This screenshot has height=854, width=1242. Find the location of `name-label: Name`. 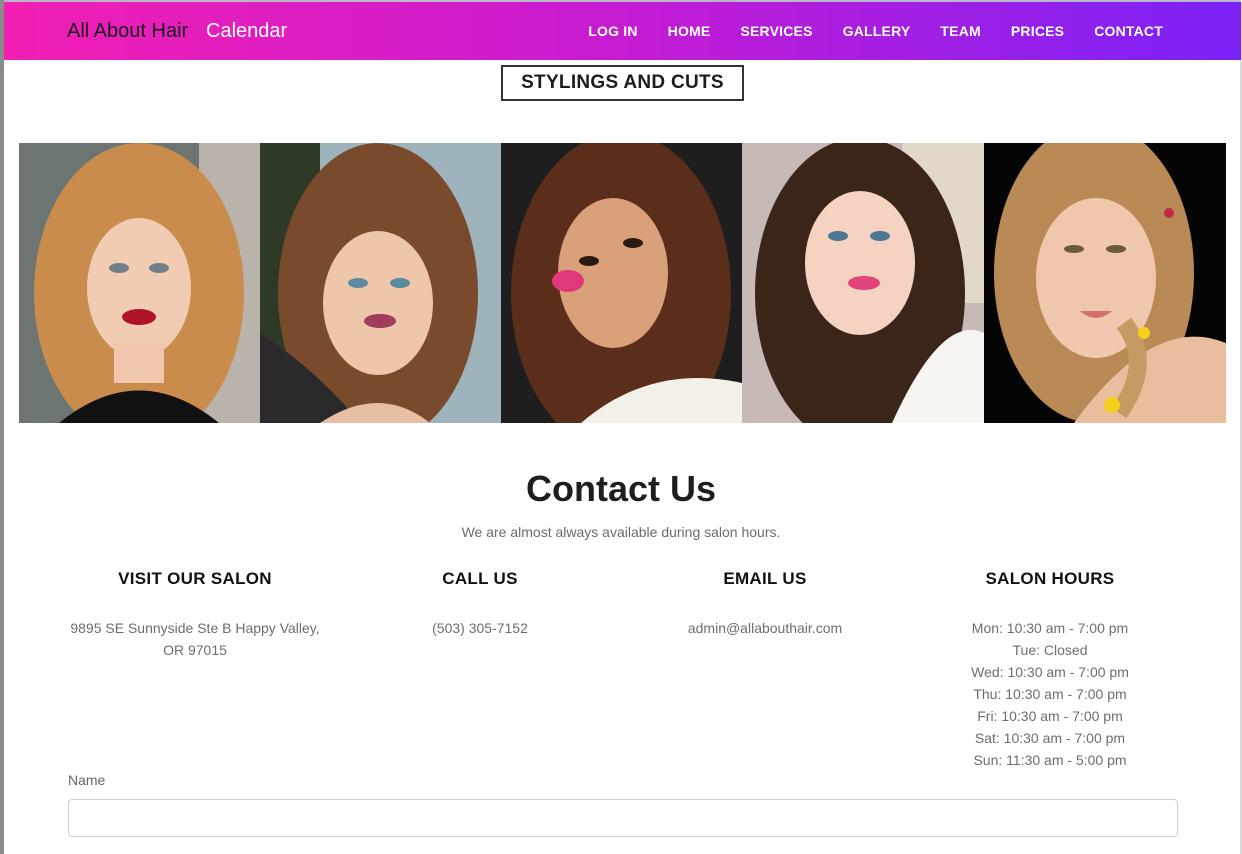

name-label: Name is located at coordinates (87, 780).